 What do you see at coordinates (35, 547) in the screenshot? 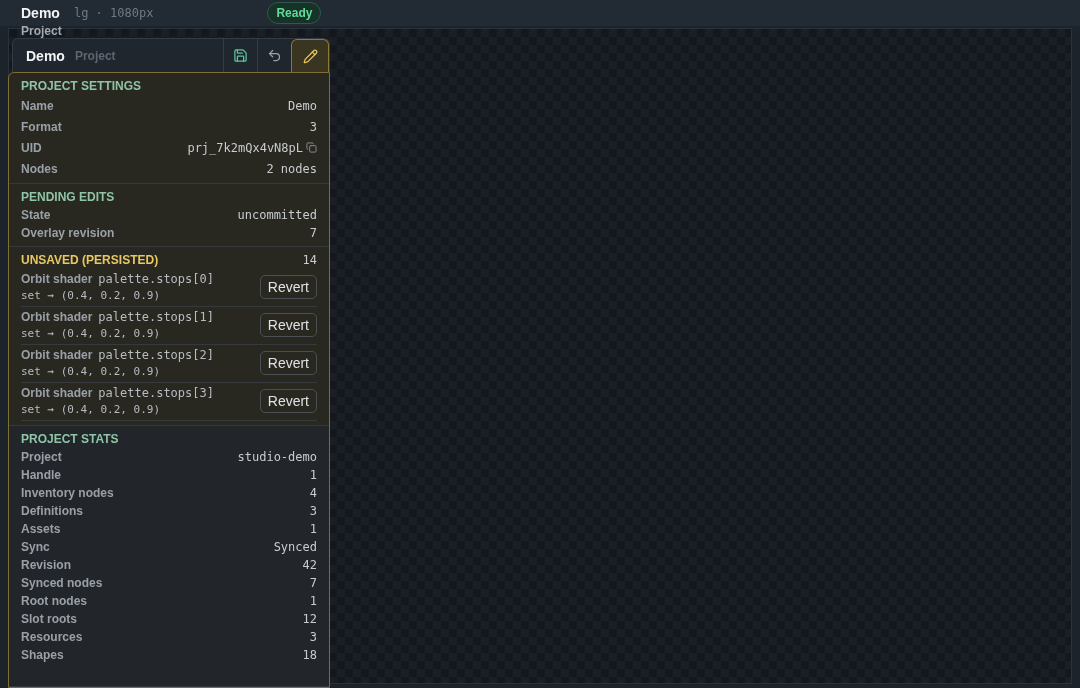
I see `field-label: Sync` at bounding box center [35, 547].